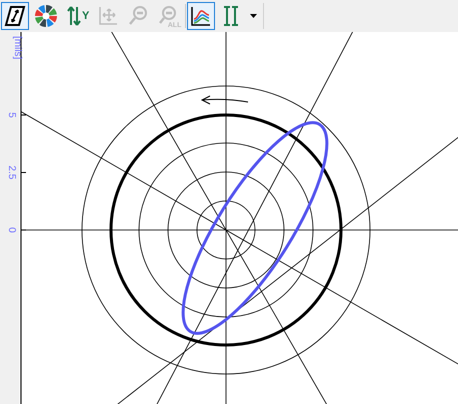 This screenshot has height=404, width=458. Describe the element at coordinates (224, 100) in the screenshot. I see `rotation-arrow` at that location.